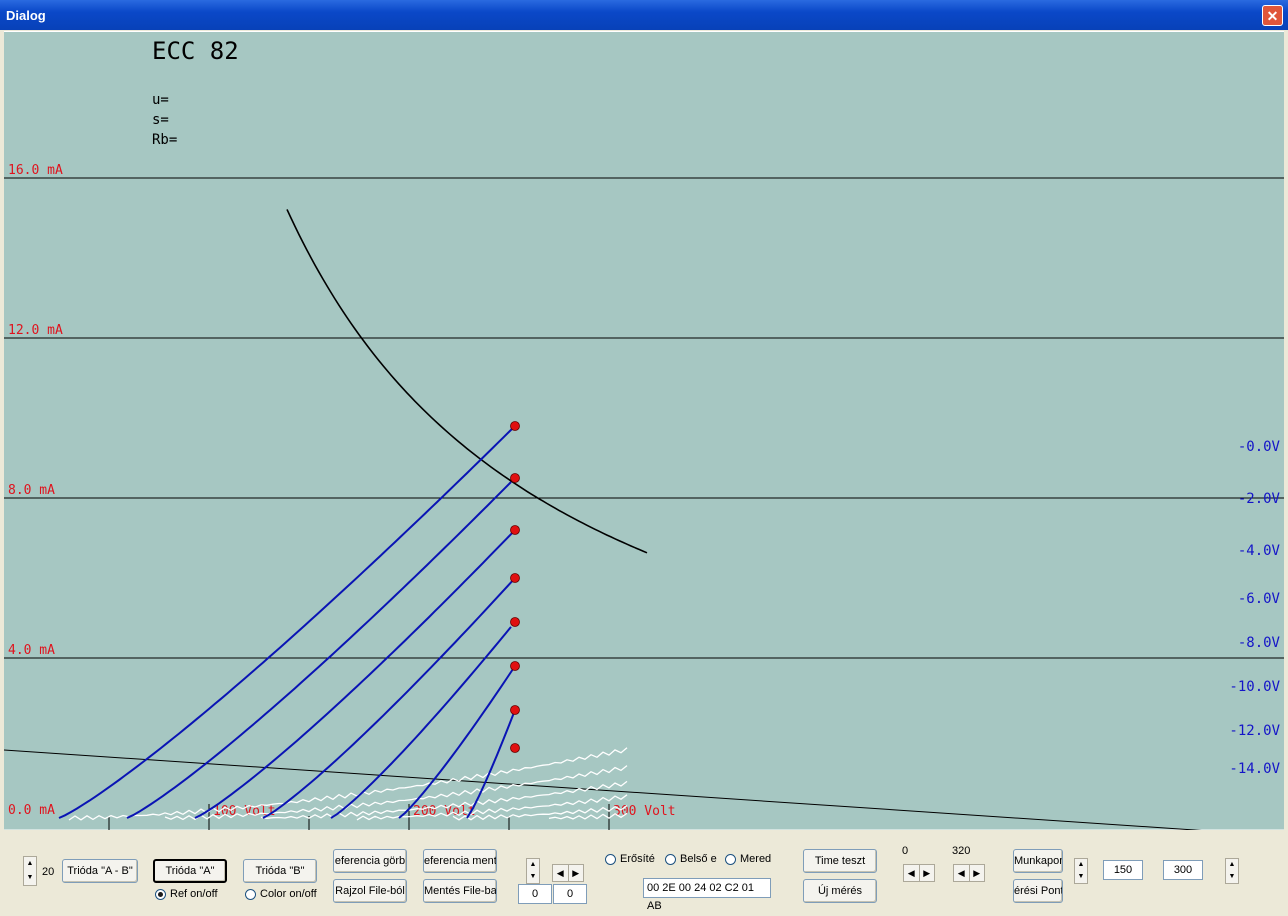 Image resolution: width=1288 pixels, height=916 pixels. Describe the element at coordinates (670, 859) in the screenshot. I see `belso-radio` at that location.